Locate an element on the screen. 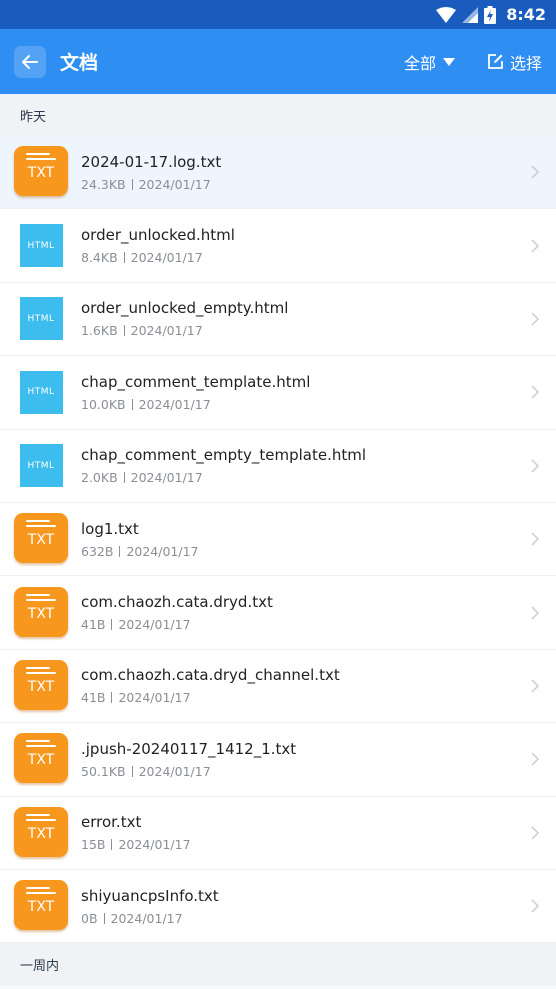 Image resolution: width=556 pixels, height=989 pixels. select-label: 选择 is located at coordinates (525, 63).